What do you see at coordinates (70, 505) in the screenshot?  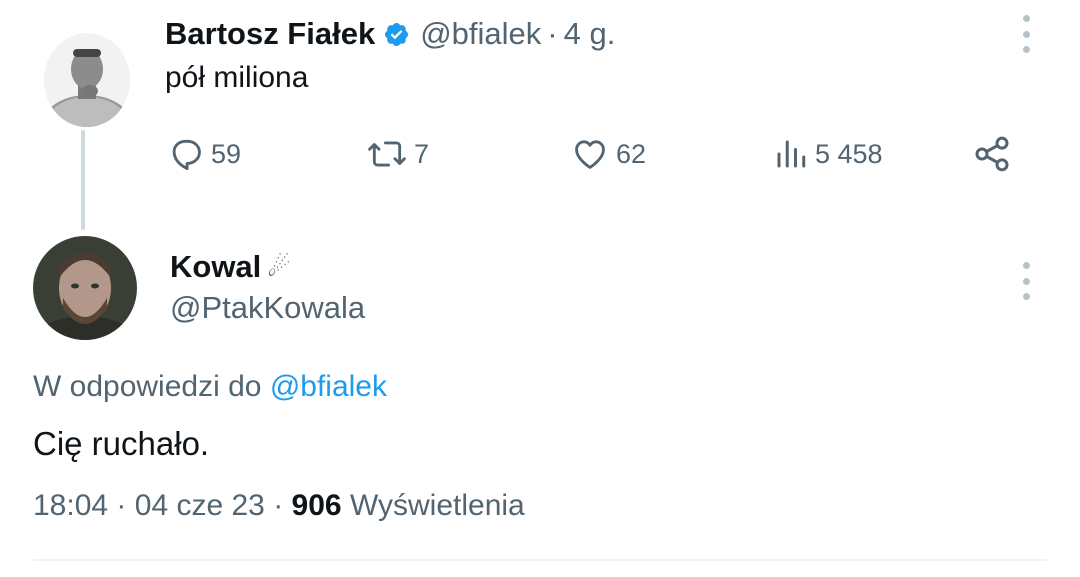 I see `reply-tweet-time: 18:04` at bounding box center [70, 505].